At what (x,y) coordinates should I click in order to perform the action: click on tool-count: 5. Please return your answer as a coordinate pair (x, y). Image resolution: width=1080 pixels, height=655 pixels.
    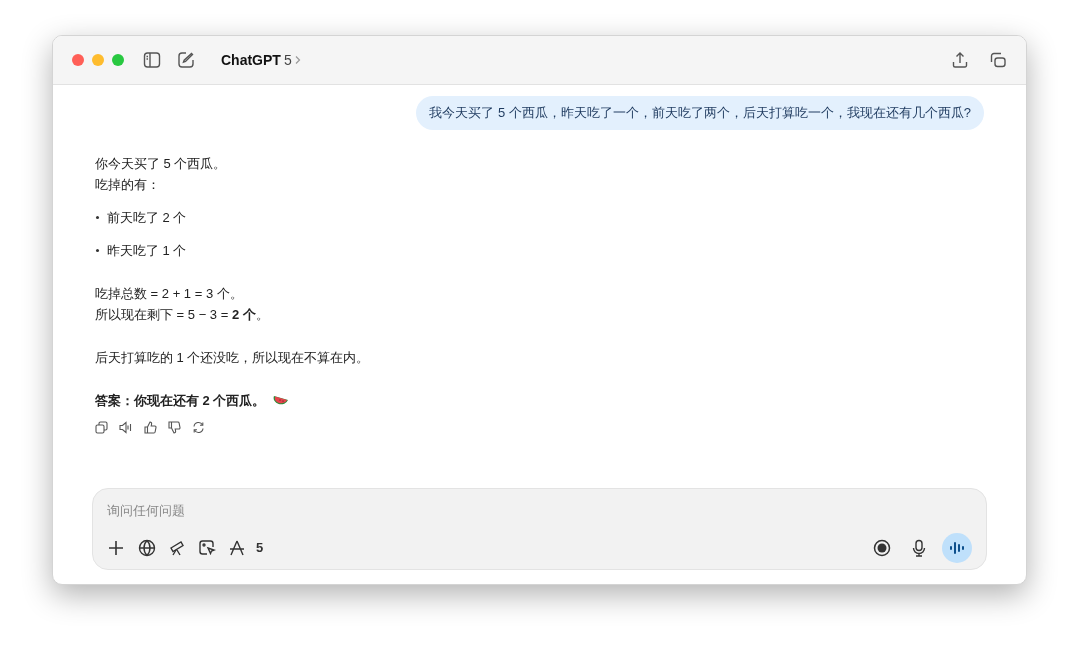
    Looking at the image, I should click on (260, 548).